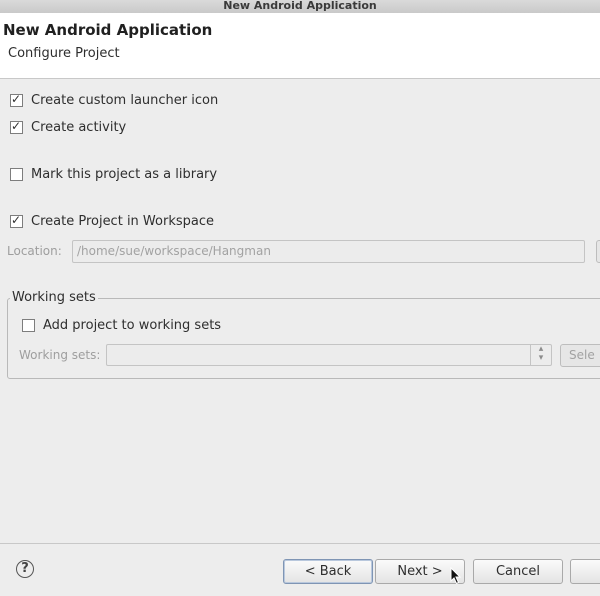  What do you see at coordinates (122, 221) in the screenshot?
I see `checkbox-label: Create Project in Workspace` at bounding box center [122, 221].